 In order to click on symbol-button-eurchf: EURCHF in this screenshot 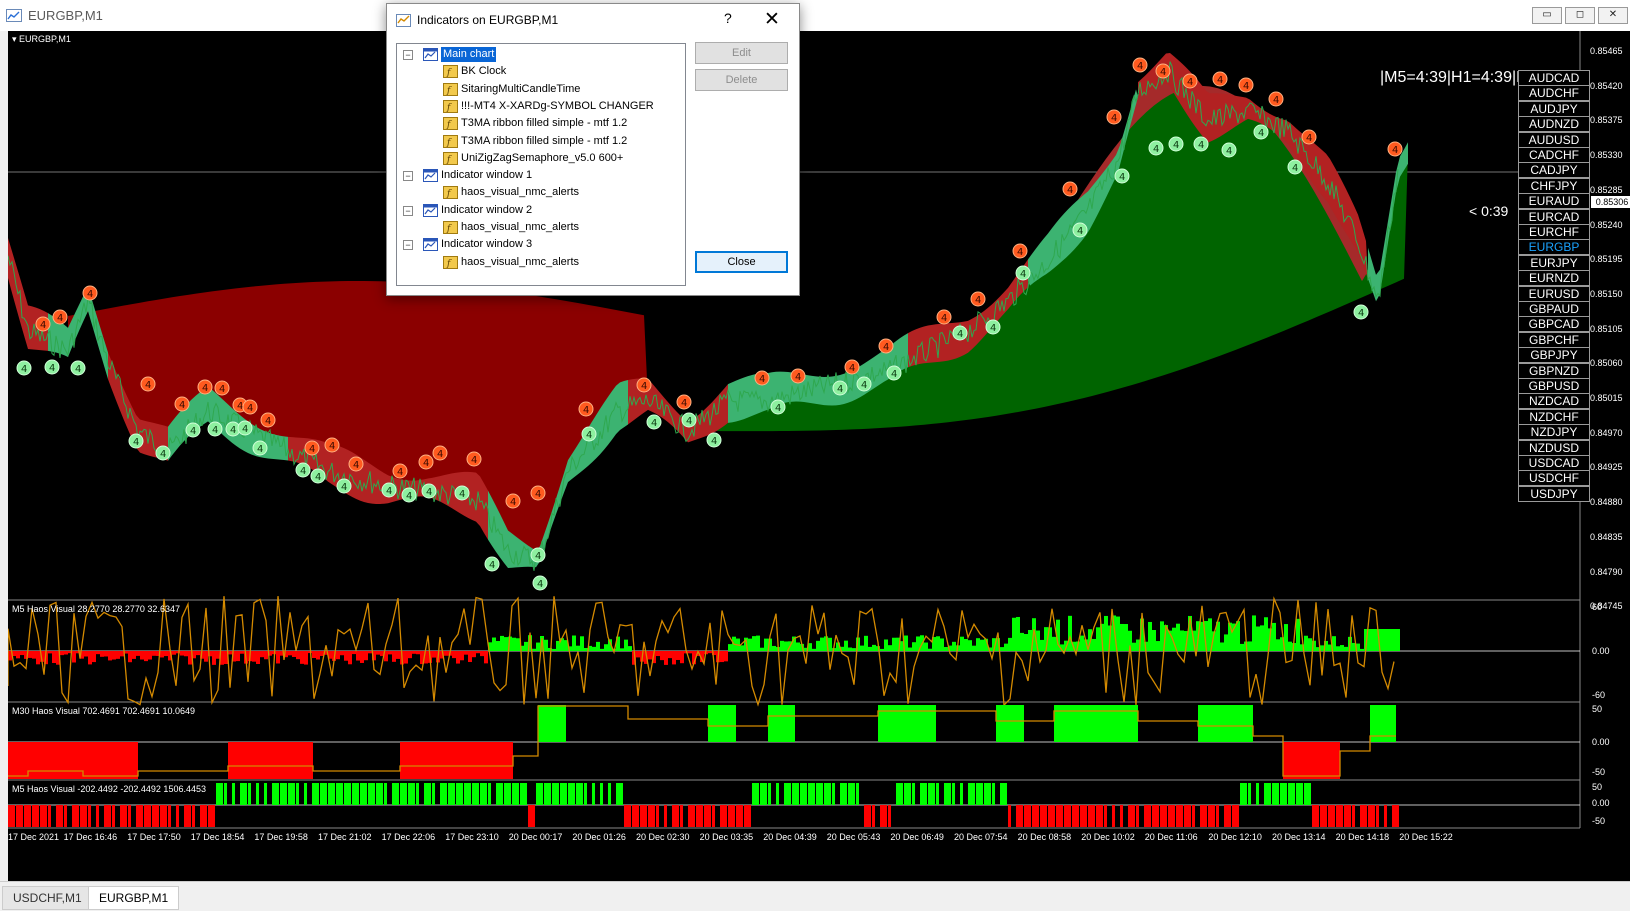, I will do `click(1554, 232)`.